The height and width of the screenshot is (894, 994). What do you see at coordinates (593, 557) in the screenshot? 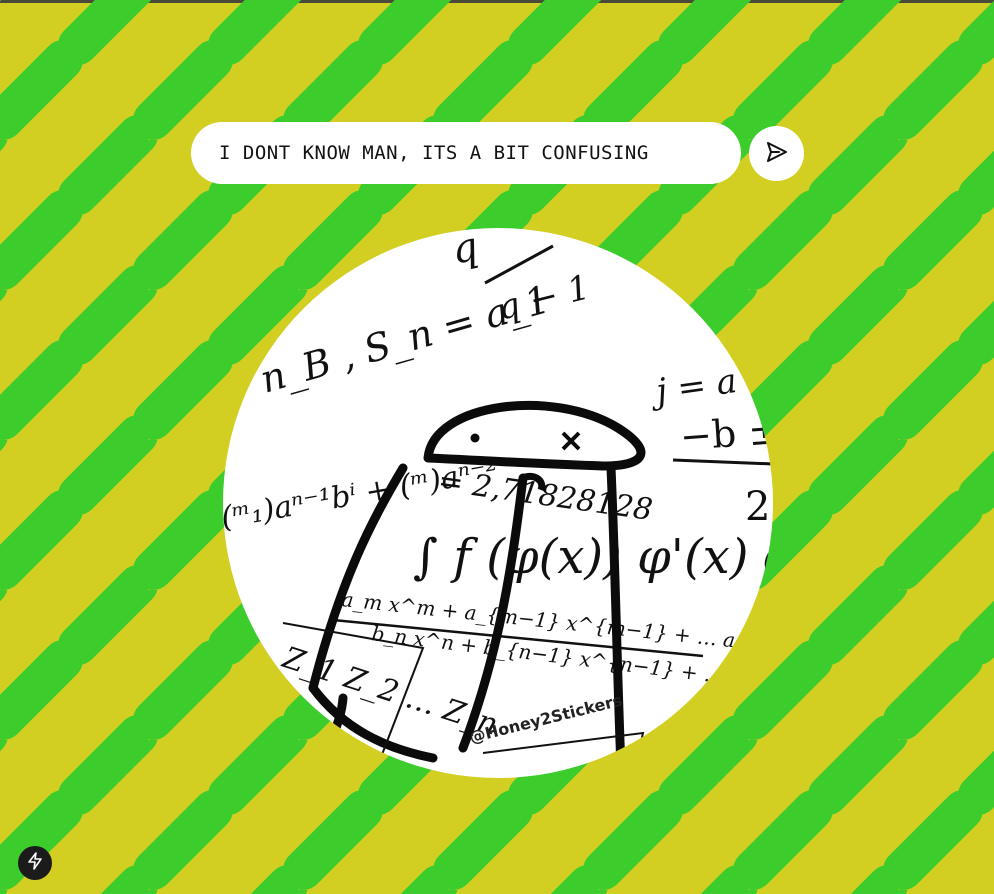
I see `eq-integral: ∫ f (φ(x)) φ'(x) dx` at bounding box center [593, 557].